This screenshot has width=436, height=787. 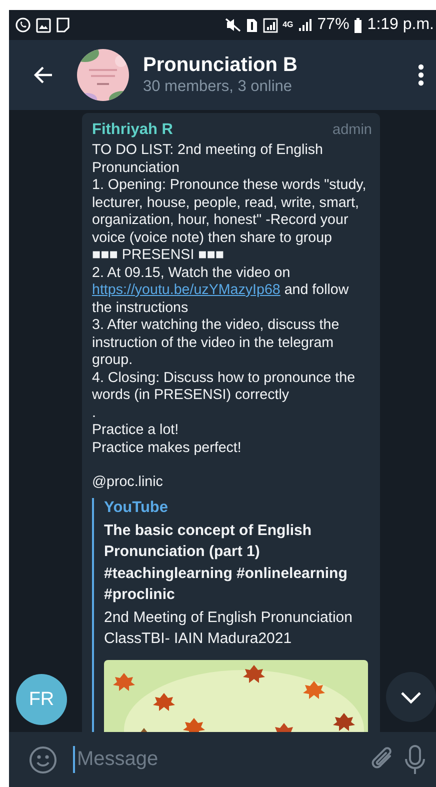 What do you see at coordinates (352, 130) in the screenshot?
I see `admin-label: admin` at bounding box center [352, 130].